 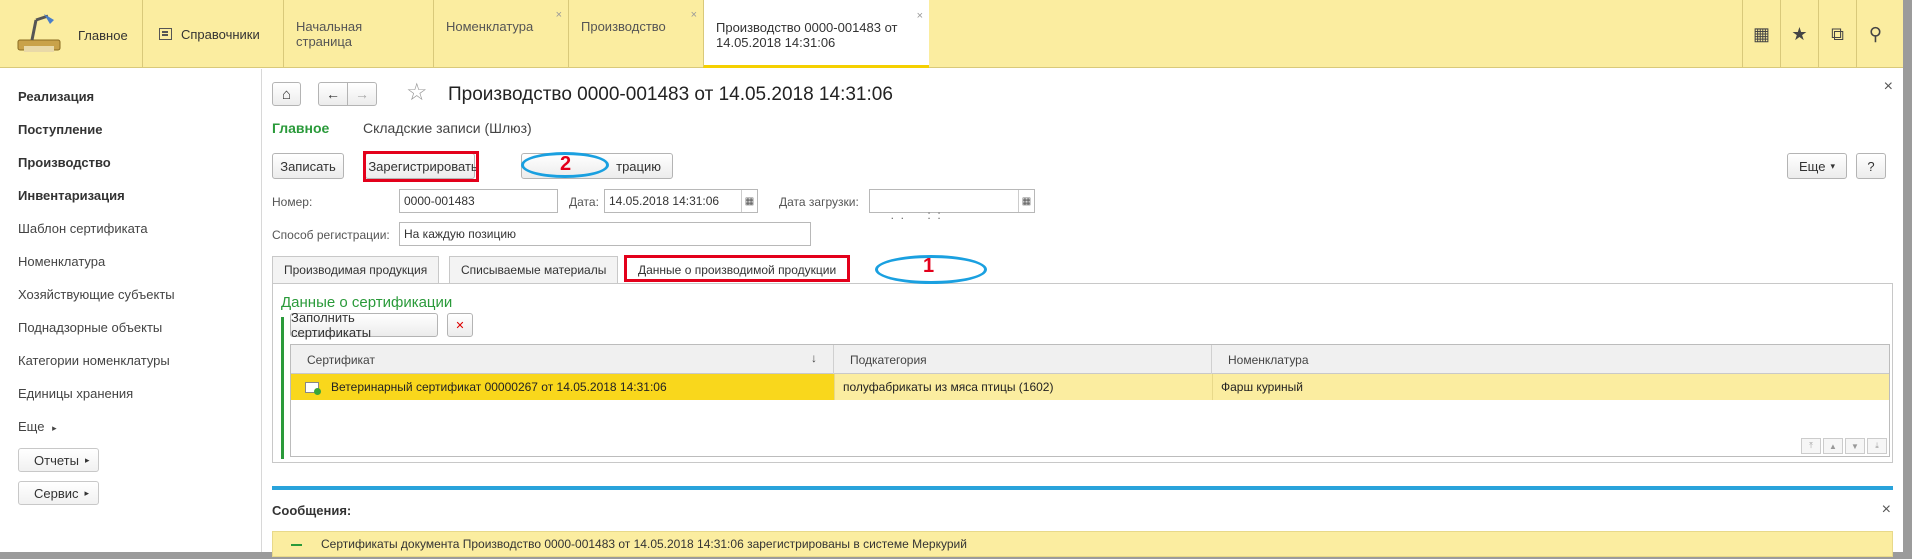 What do you see at coordinates (1855, 446) in the screenshot?
I see `scroll-down-icon: ▼` at bounding box center [1855, 446].